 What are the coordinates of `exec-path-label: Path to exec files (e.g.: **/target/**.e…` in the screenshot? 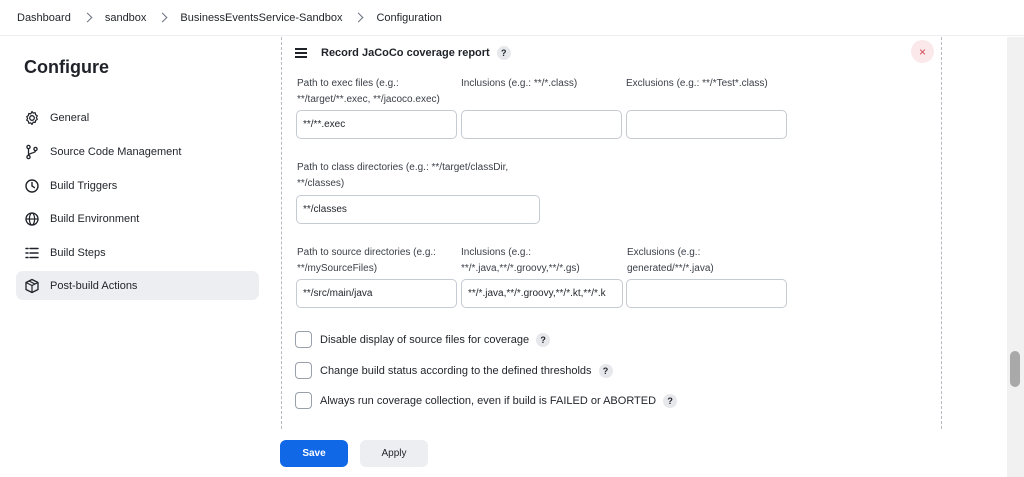 It's located at (368, 92).